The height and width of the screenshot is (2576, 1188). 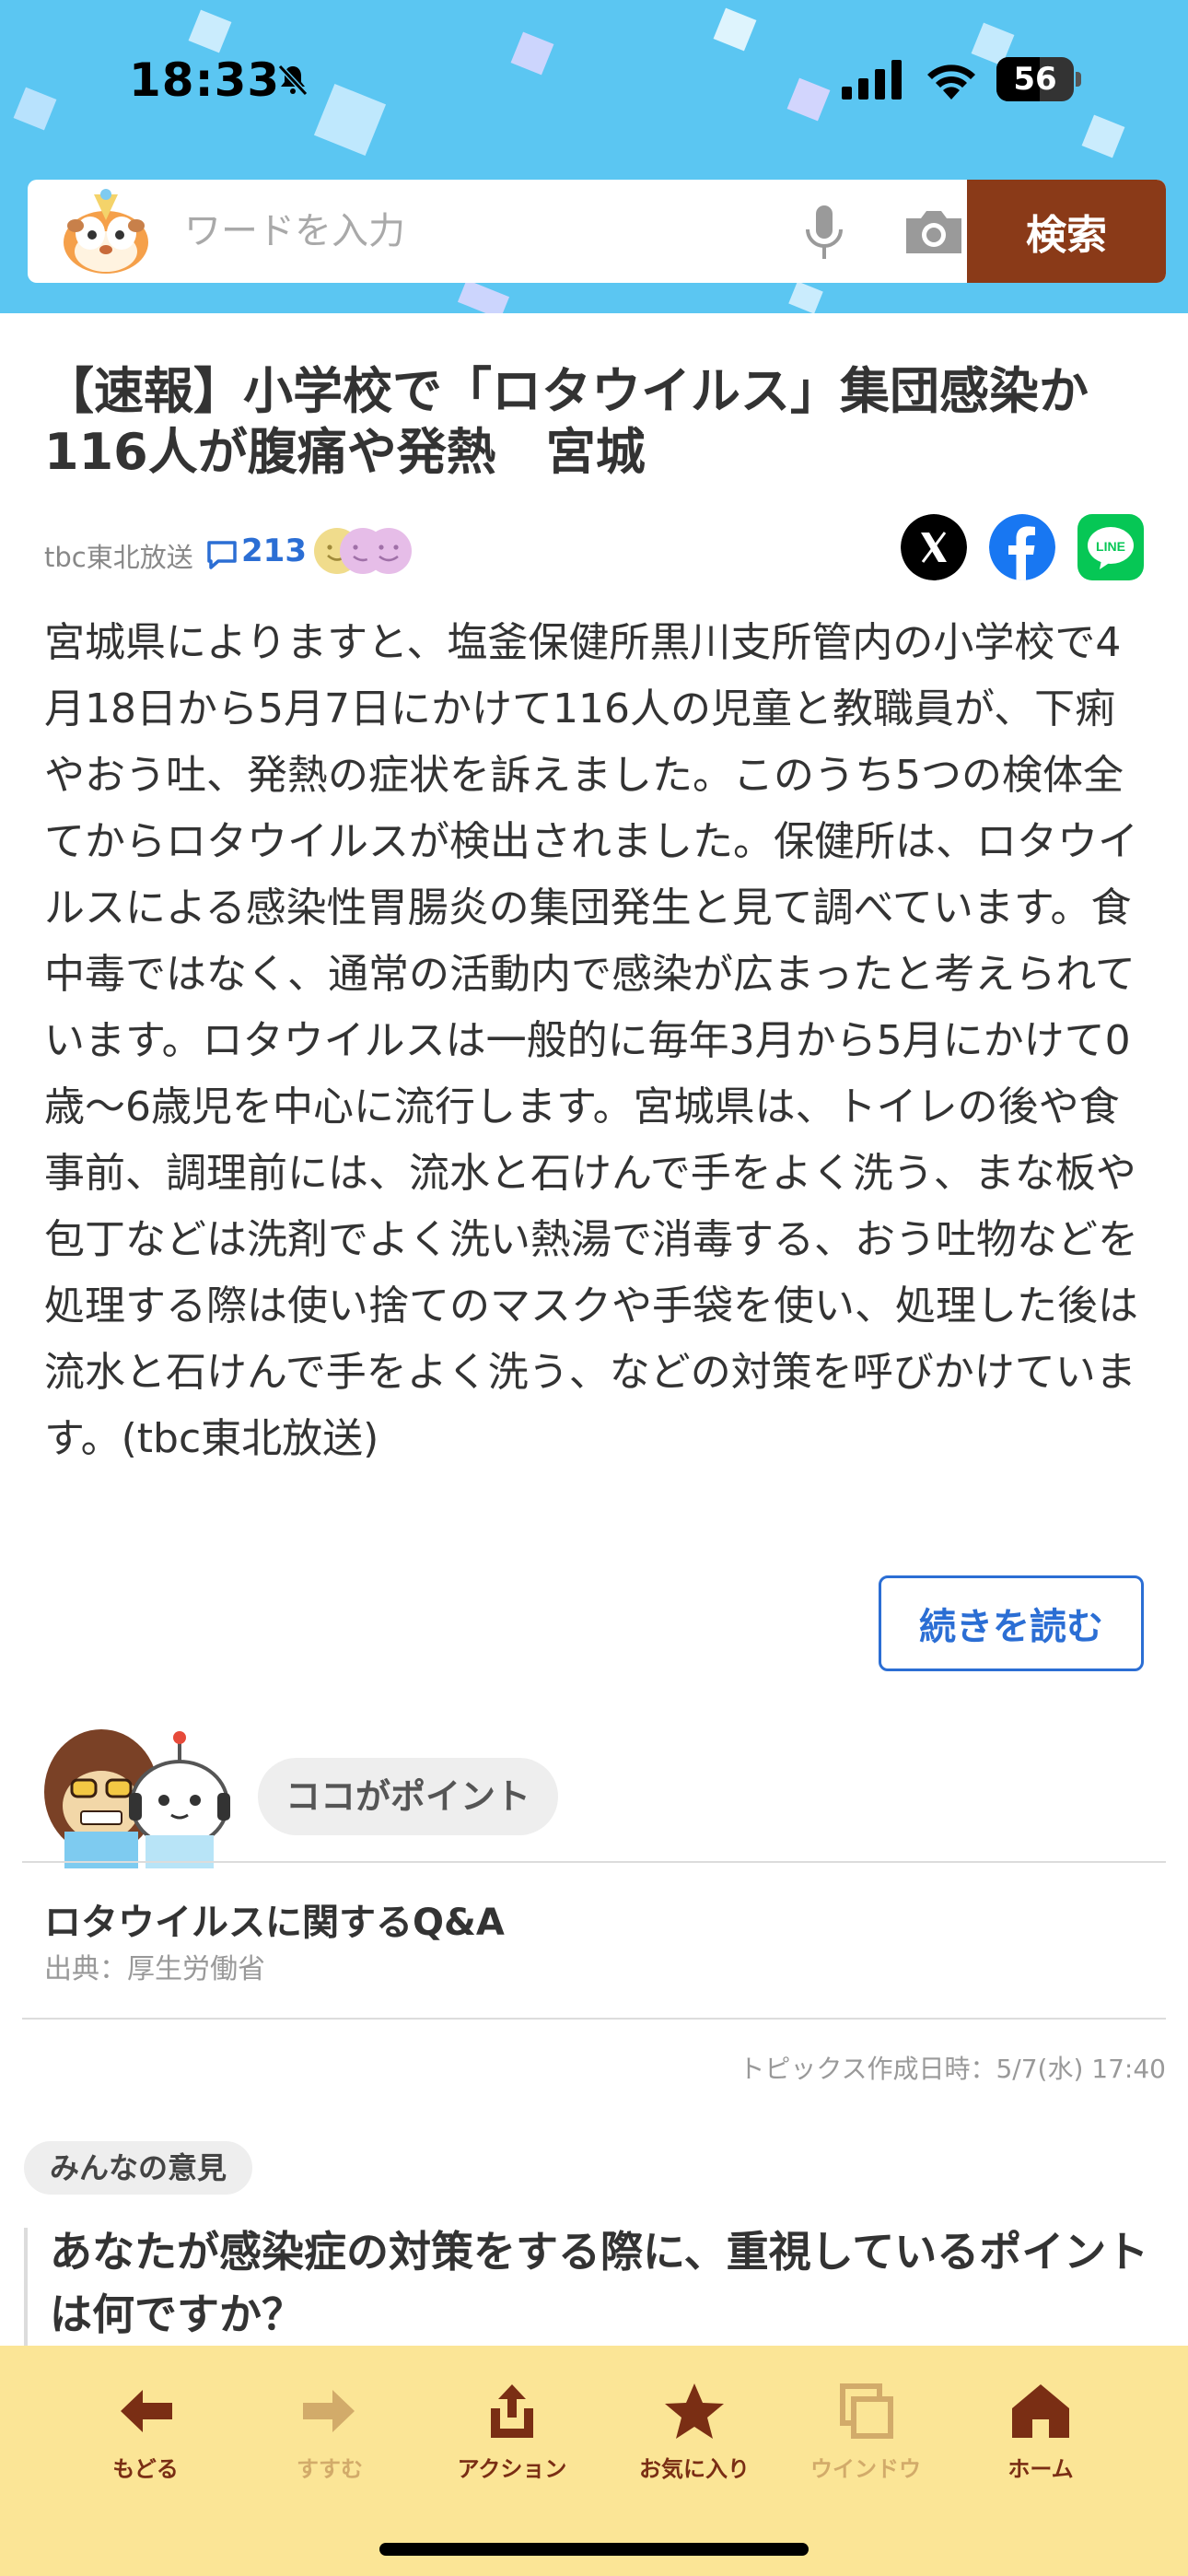 I want to click on topic-created-date: トピックス作成日時：5/7(水) 17:40, so click(x=952, y=2069).